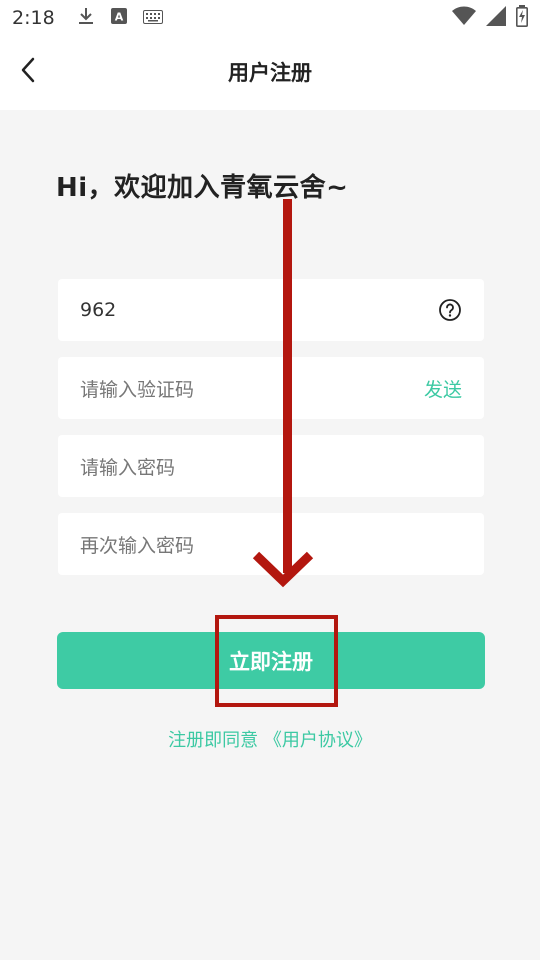 The height and width of the screenshot is (960, 540). I want to click on page-title: 用户注册, so click(270, 73).